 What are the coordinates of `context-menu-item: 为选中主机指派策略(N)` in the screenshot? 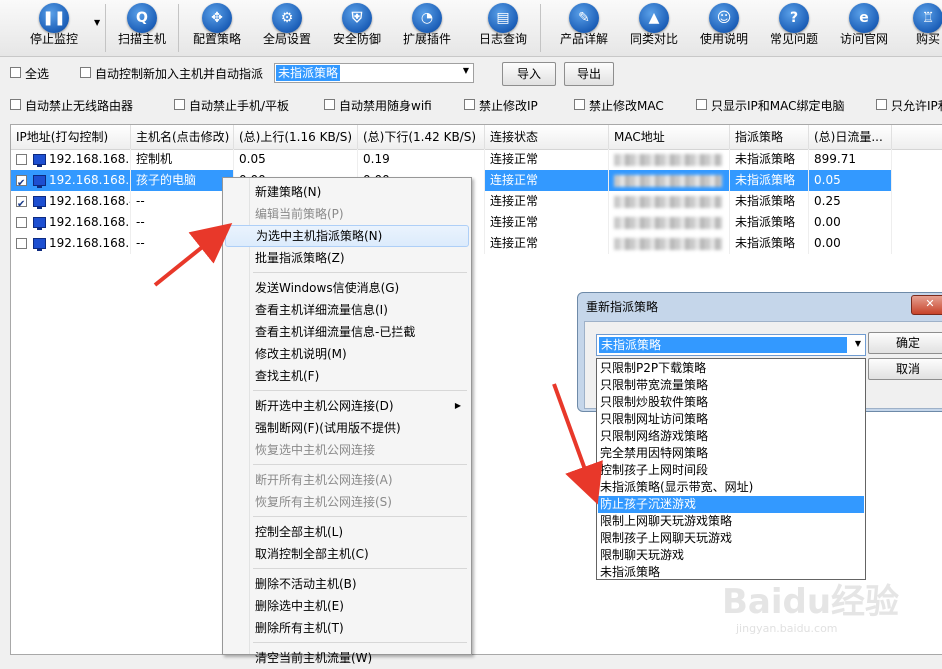 It's located at (347, 236).